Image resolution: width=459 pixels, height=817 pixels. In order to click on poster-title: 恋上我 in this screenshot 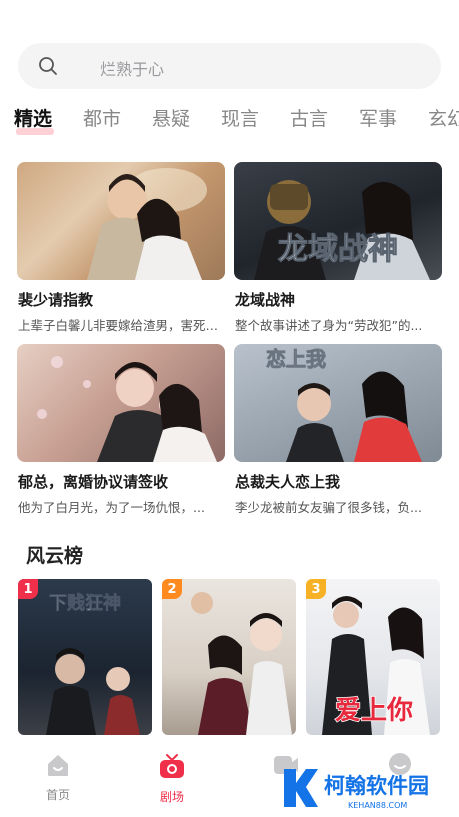, I will do `click(296, 359)`.